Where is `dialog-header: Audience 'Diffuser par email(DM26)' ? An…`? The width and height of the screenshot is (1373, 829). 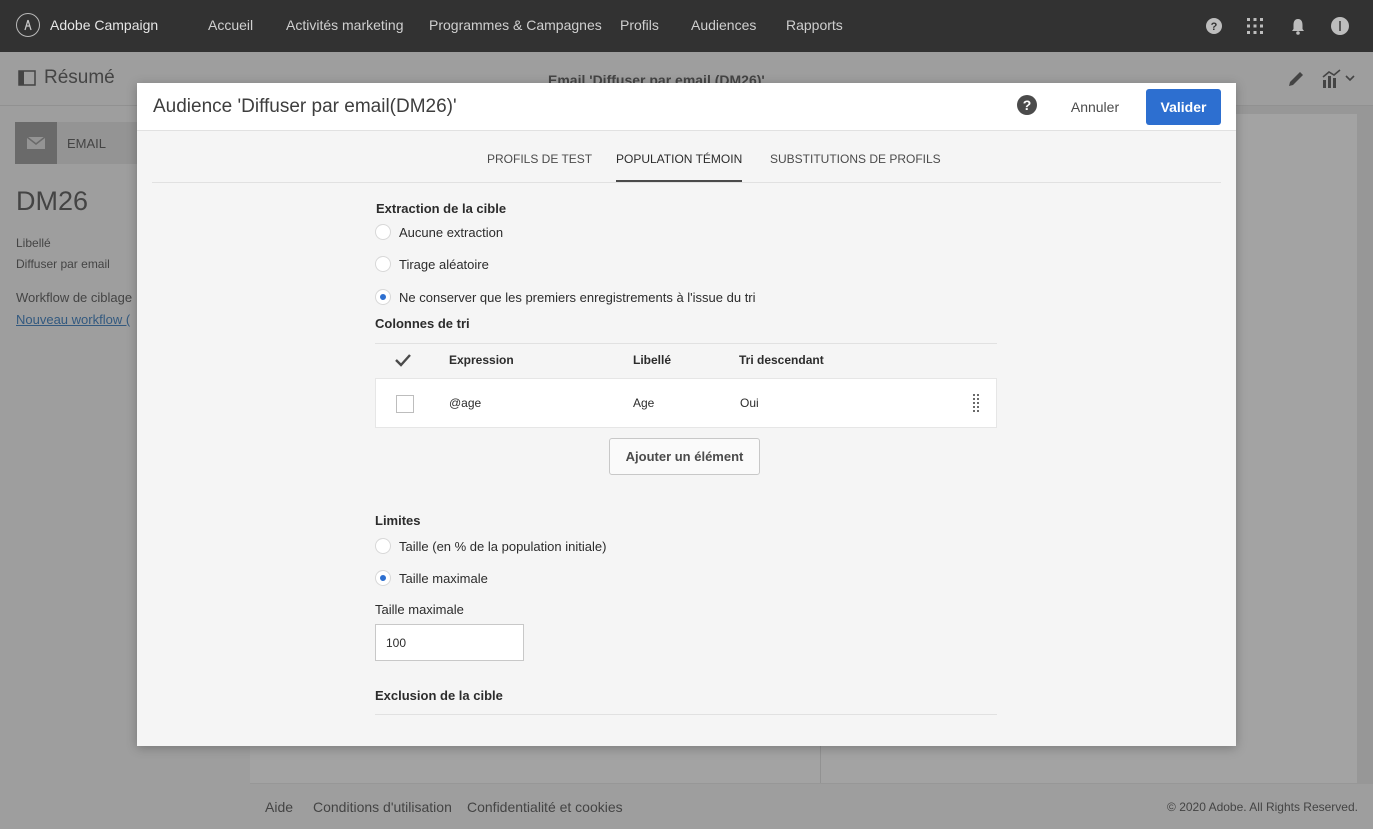
dialog-header: Audience 'Diffuser par email(DM26)' ? An… is located at coordinates (686, 107).